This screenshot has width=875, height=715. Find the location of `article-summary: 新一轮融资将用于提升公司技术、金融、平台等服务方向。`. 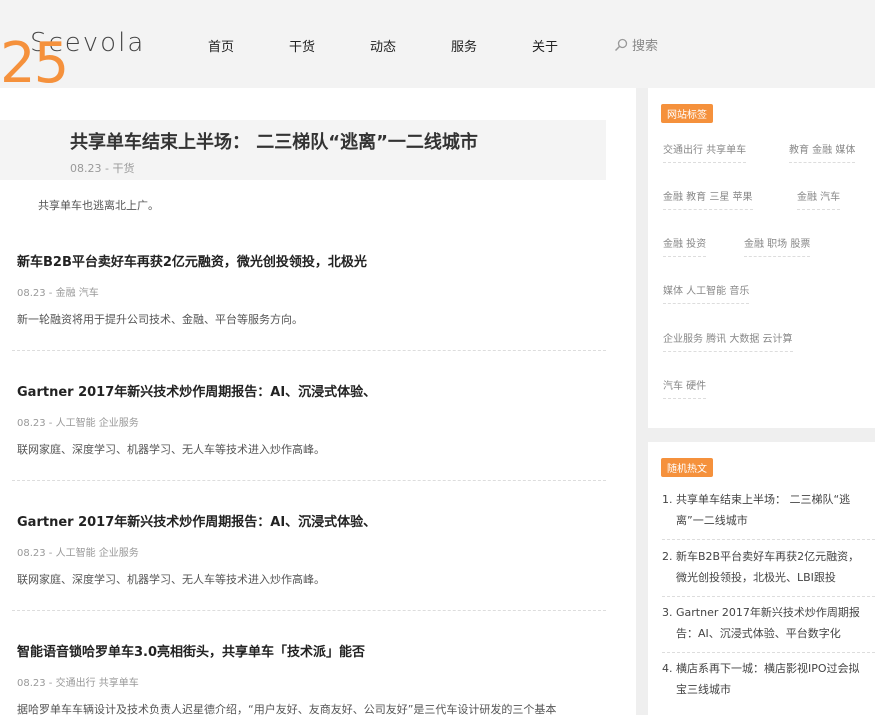

article-summary: 新一轮融资将用于提升公司技术、金融、平台等服务方向。 is located at coordinates (160, 319).